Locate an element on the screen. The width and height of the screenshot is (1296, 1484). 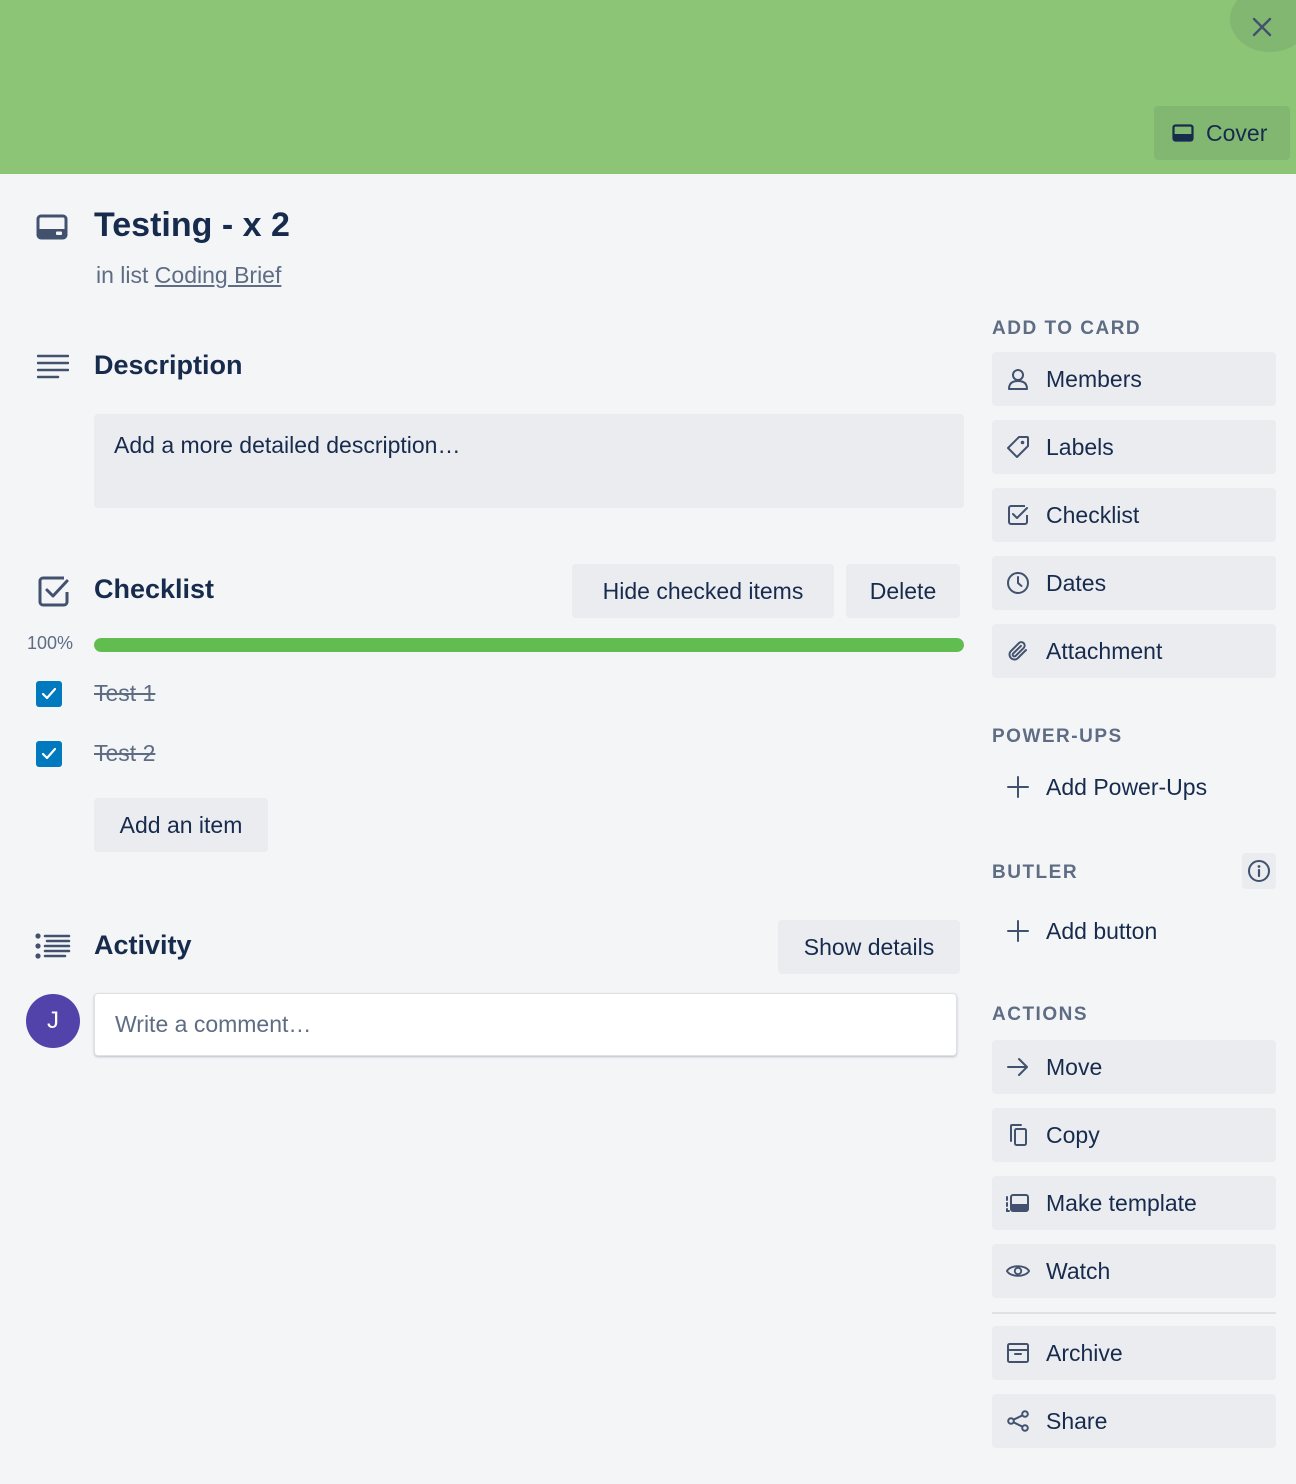
checklist-heading: Checklist is located at coordinates (154, 589).